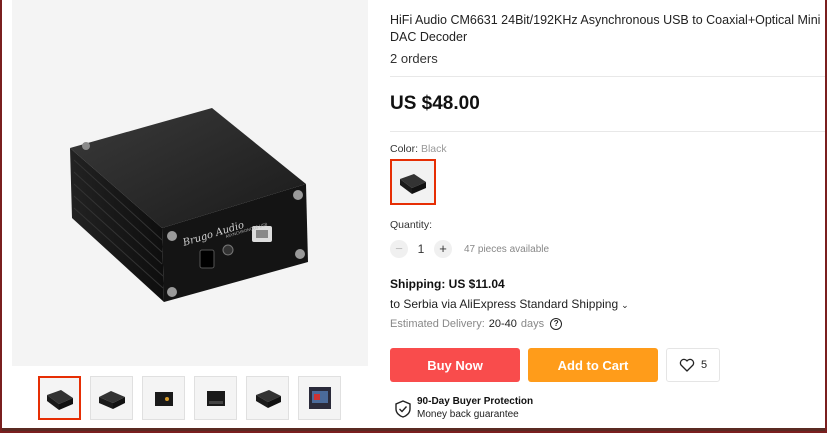  I want to click on heart-icon, so click(687, 365).